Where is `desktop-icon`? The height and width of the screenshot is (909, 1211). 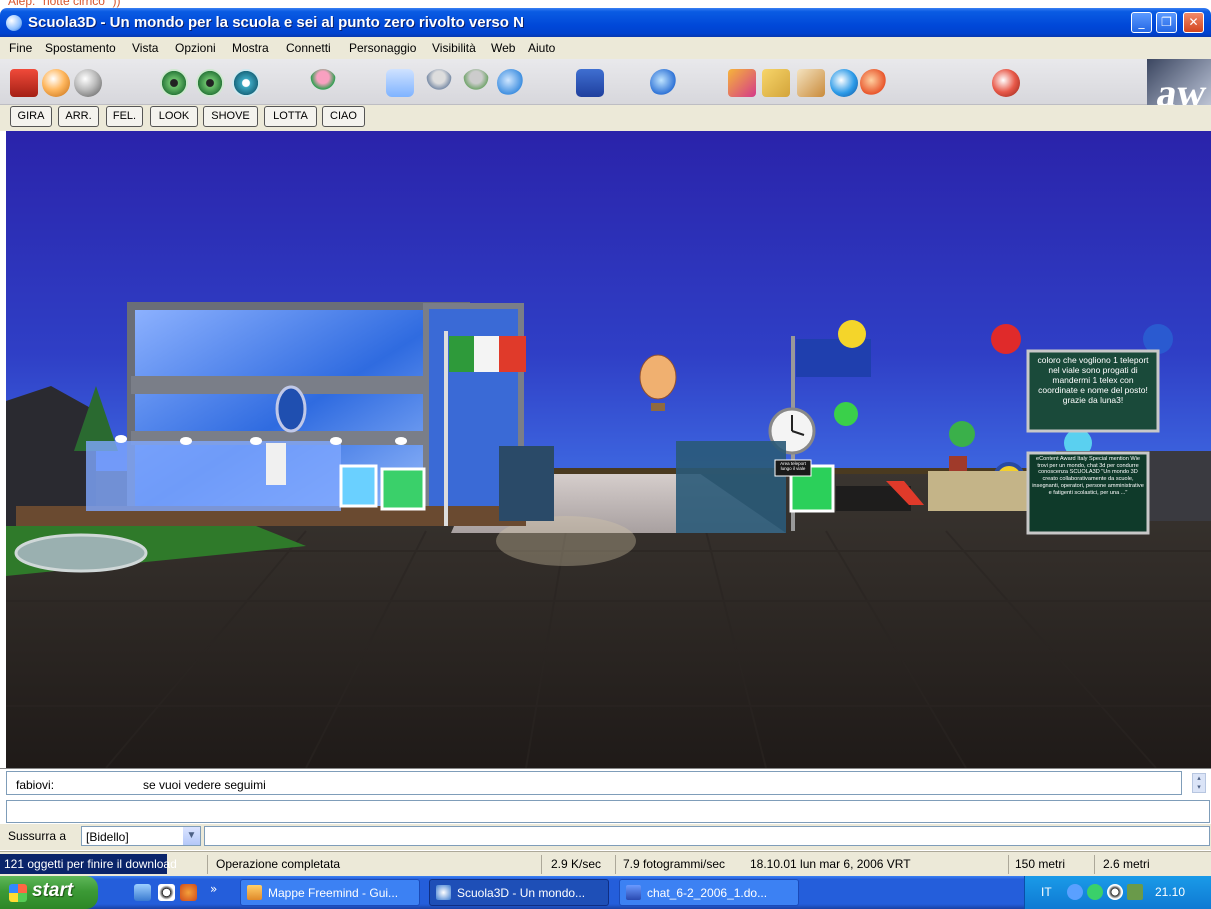
desktop-icon is located at coordinates (142, 892).